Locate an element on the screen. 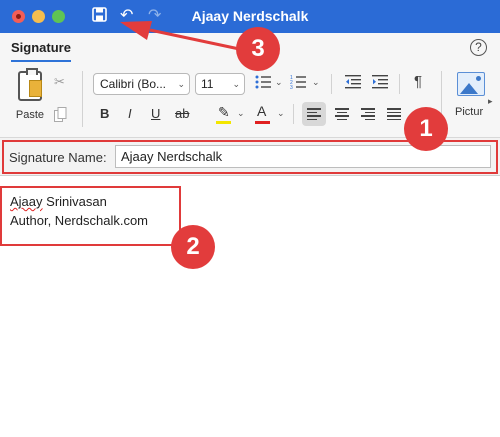  annotation-marker-1: 1 is located at coordinates (426, 129).